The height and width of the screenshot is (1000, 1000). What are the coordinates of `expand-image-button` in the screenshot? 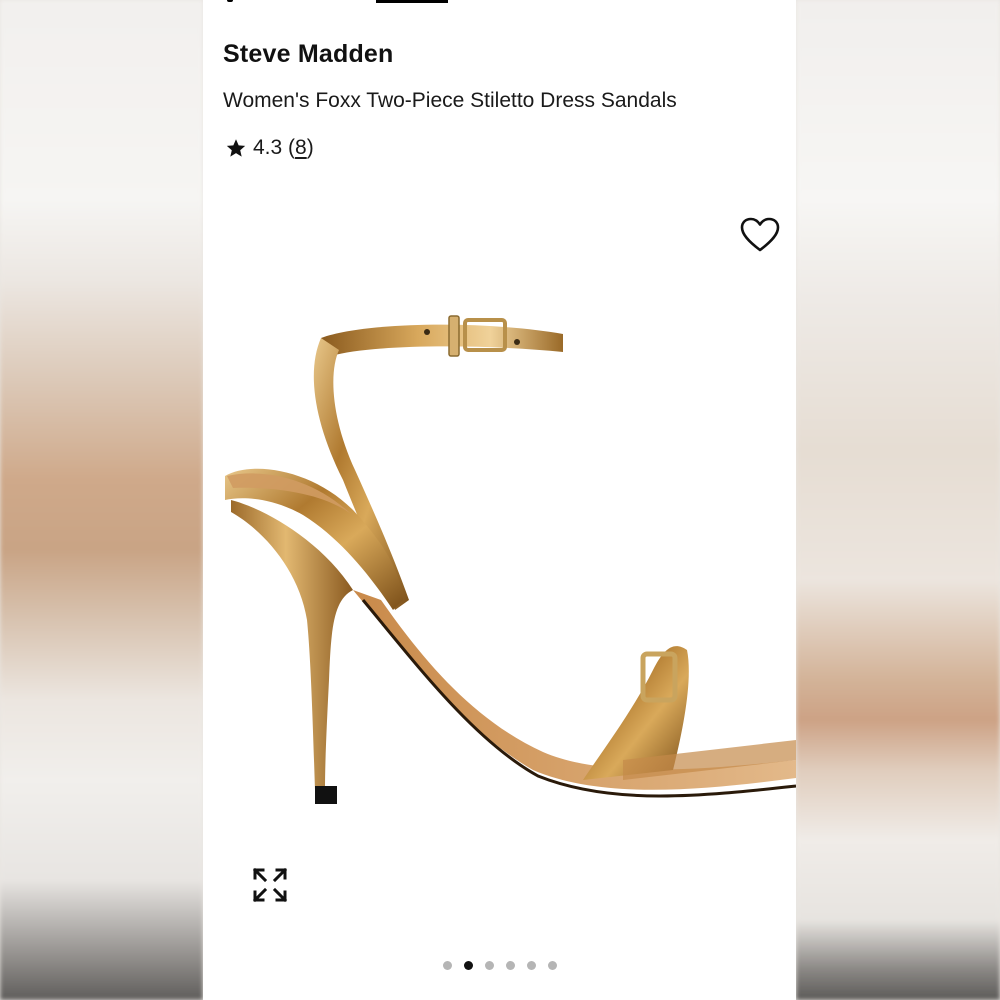 It's located at (270, 885).